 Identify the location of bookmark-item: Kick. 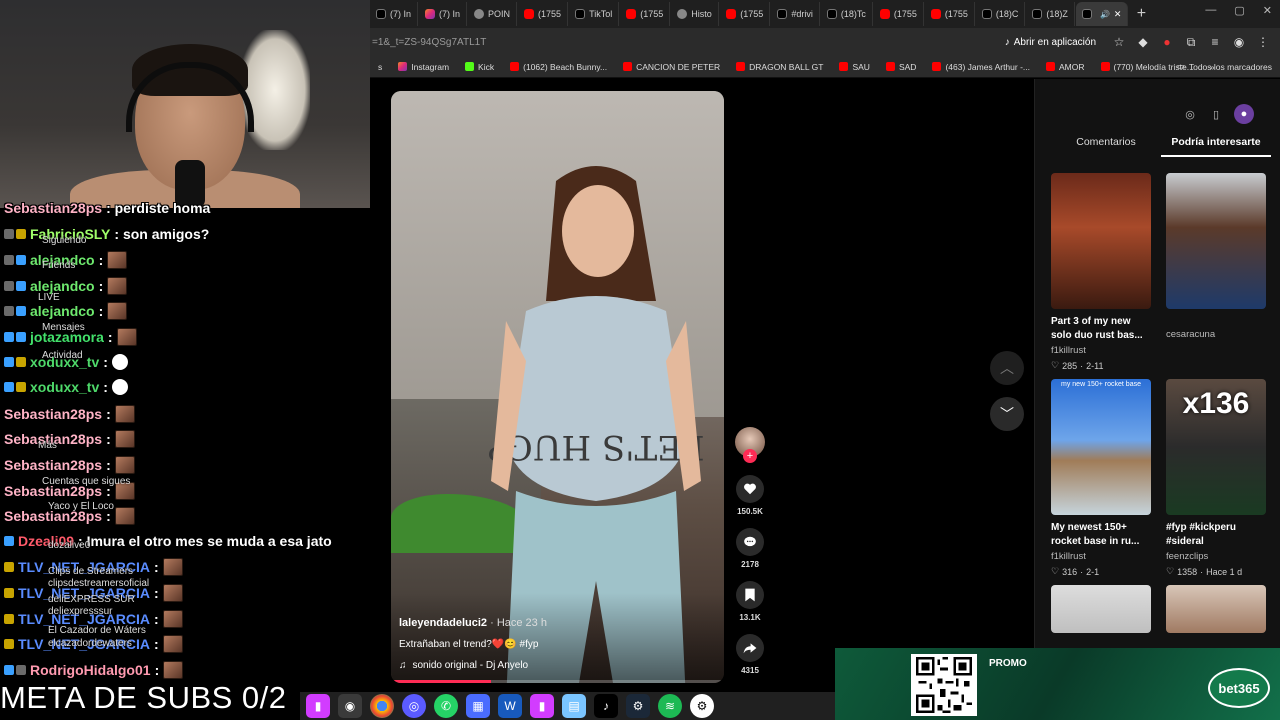
(479, 67).